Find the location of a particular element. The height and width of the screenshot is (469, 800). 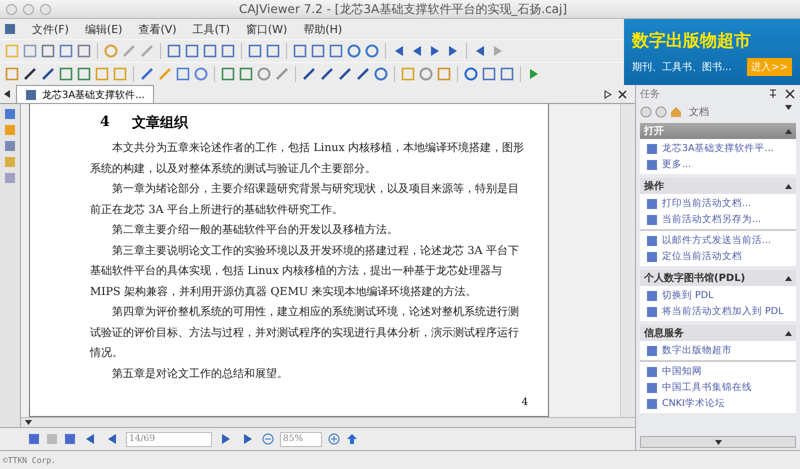

task-link: 定位当前活动文档 is located at coordinates (718, 256).